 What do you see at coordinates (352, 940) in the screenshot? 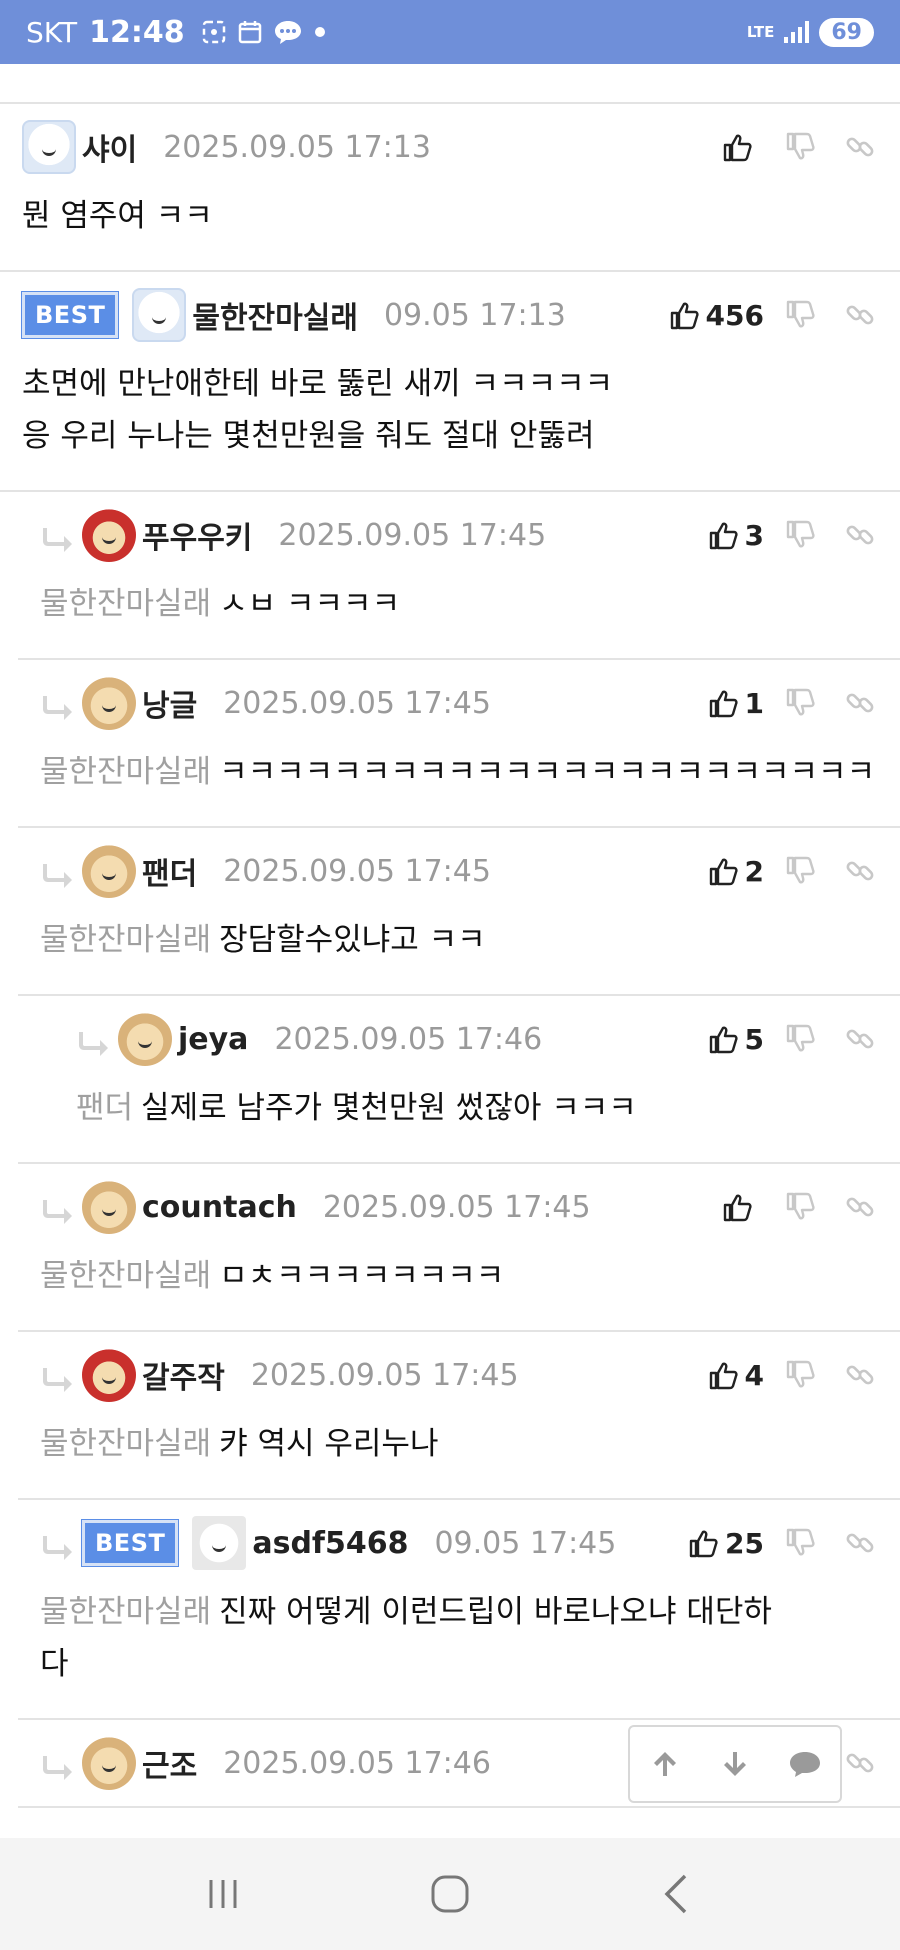
I see `comment-text: 장담할수있냐고 ㅋㅋ` at bounding box center [352, 940].